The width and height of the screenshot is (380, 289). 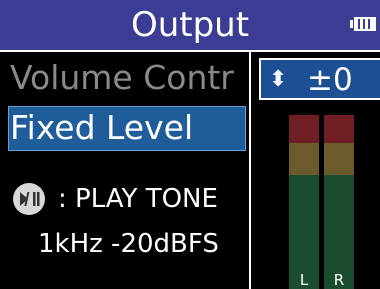 What do you see at coordinates (138, 199) in the screenshot?
I see `play-tone-label: : PLAY TONE` at bounding box center [138, 199].